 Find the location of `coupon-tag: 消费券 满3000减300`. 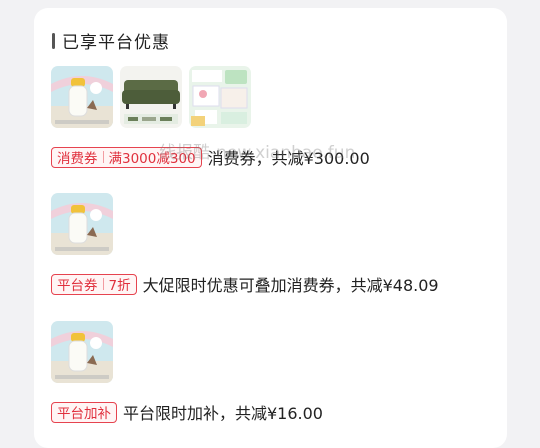

coupon-tag: 消费券 满3000减300 is located at coordinates (126, 157).